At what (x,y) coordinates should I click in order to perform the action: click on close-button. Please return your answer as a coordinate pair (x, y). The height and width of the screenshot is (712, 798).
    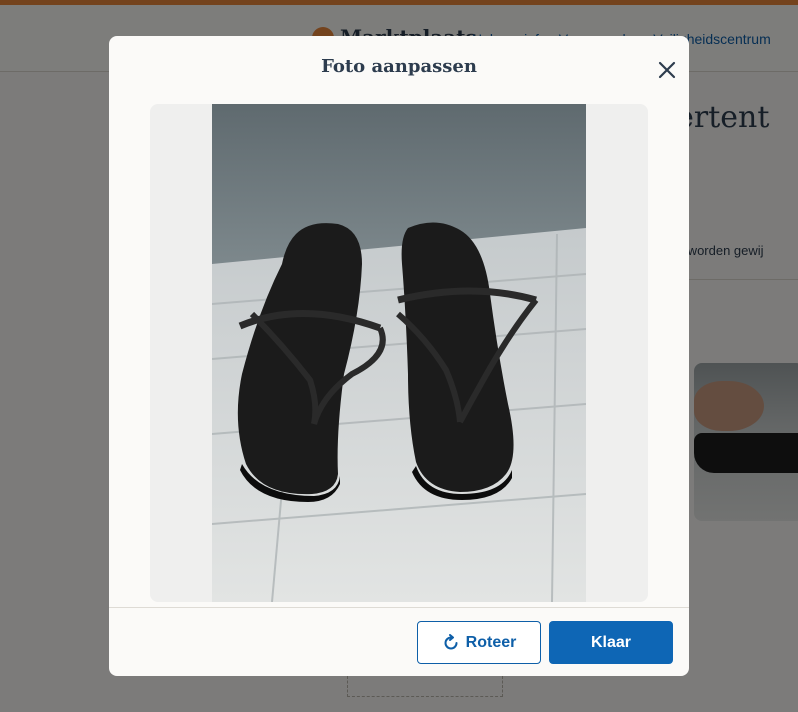
    Looking at the image, I should click on (667, 70).